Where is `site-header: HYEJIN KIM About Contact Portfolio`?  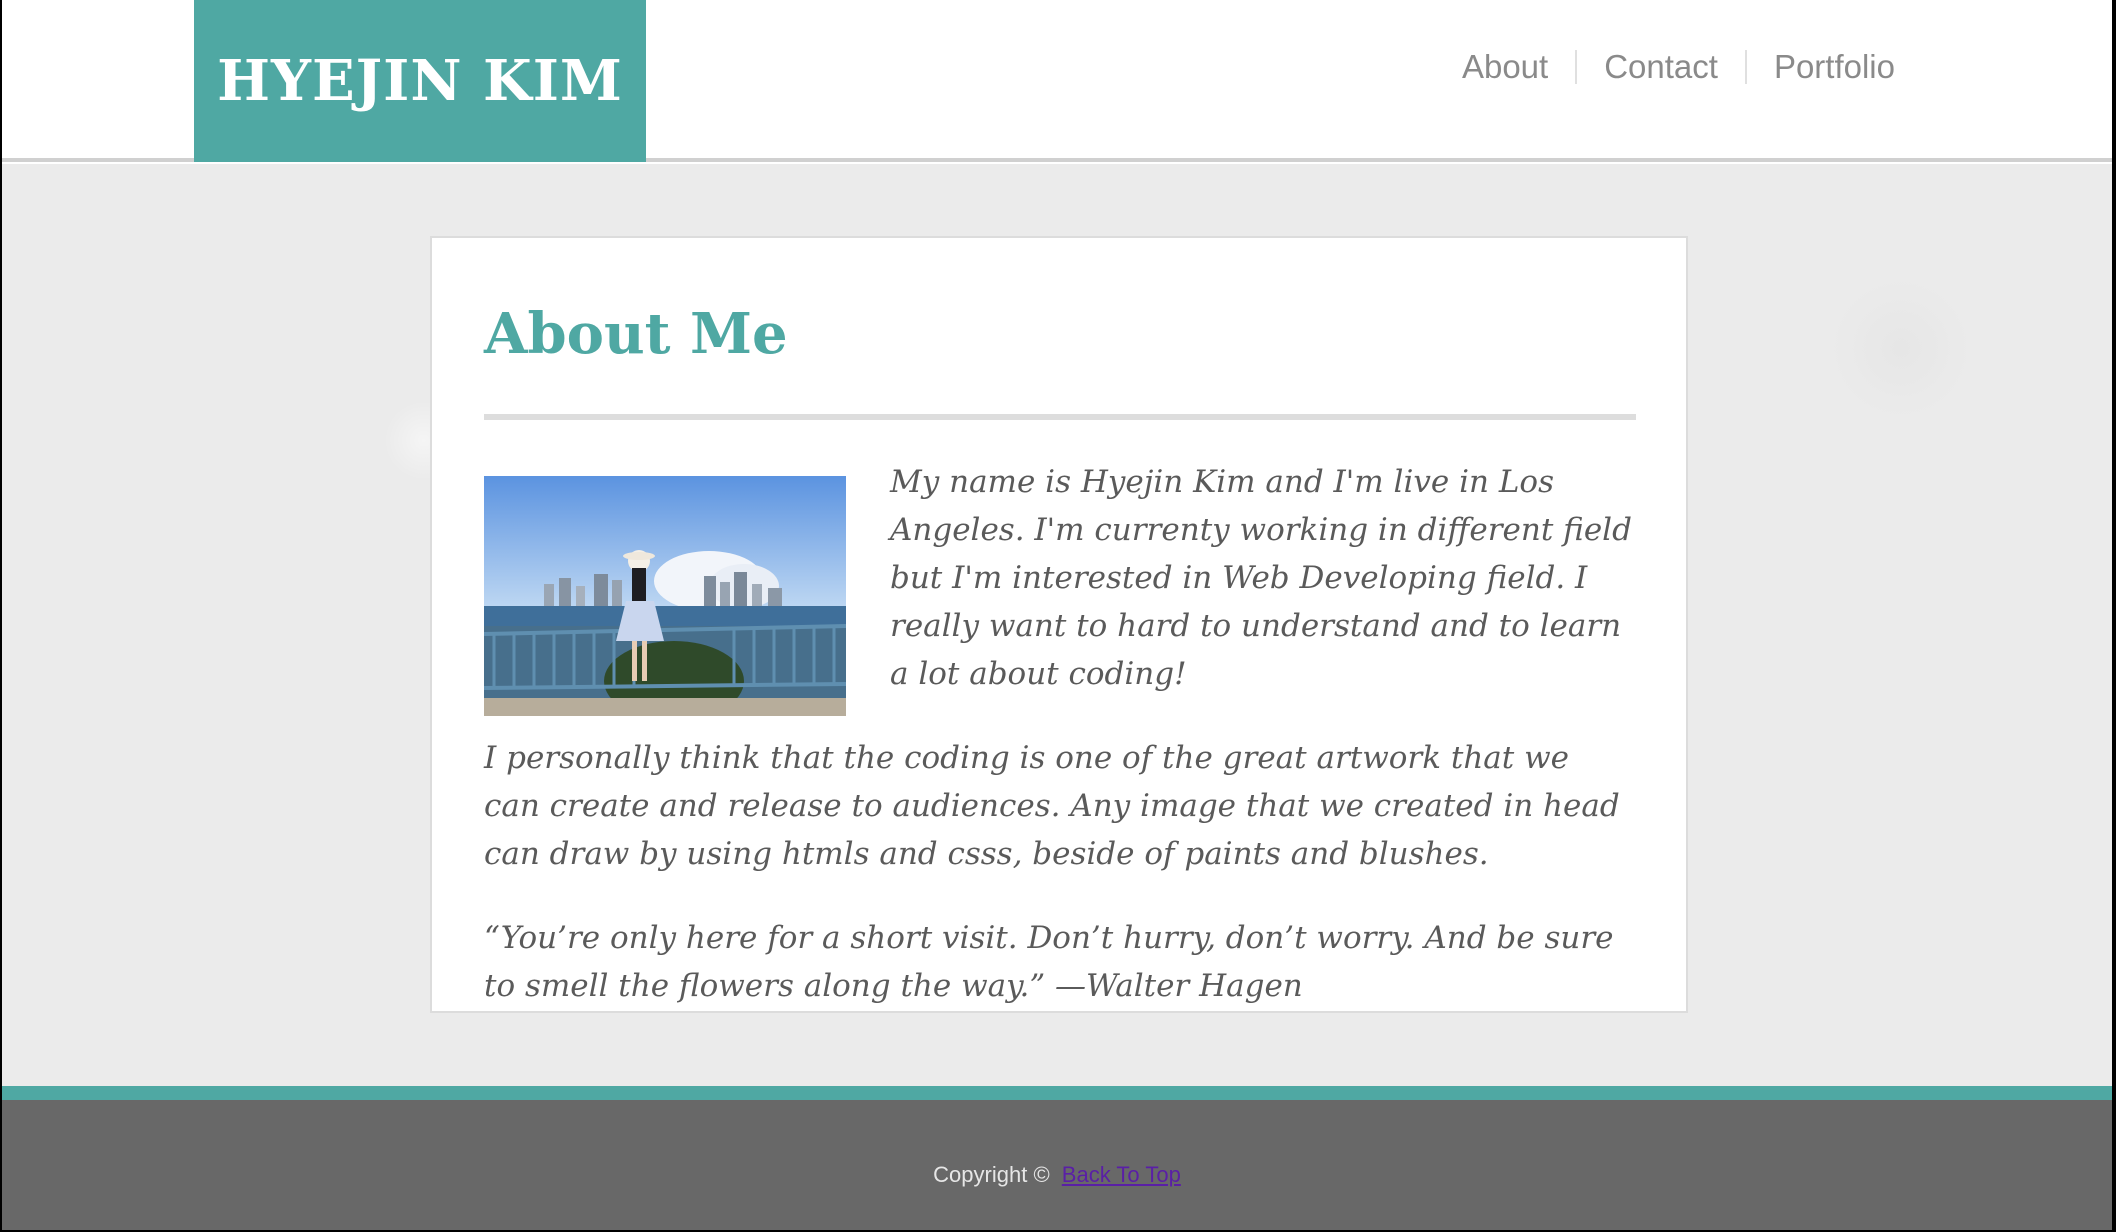 site-header: HYEJIN KIM About Contact Portfolio is located at coordinates (1057, 81).